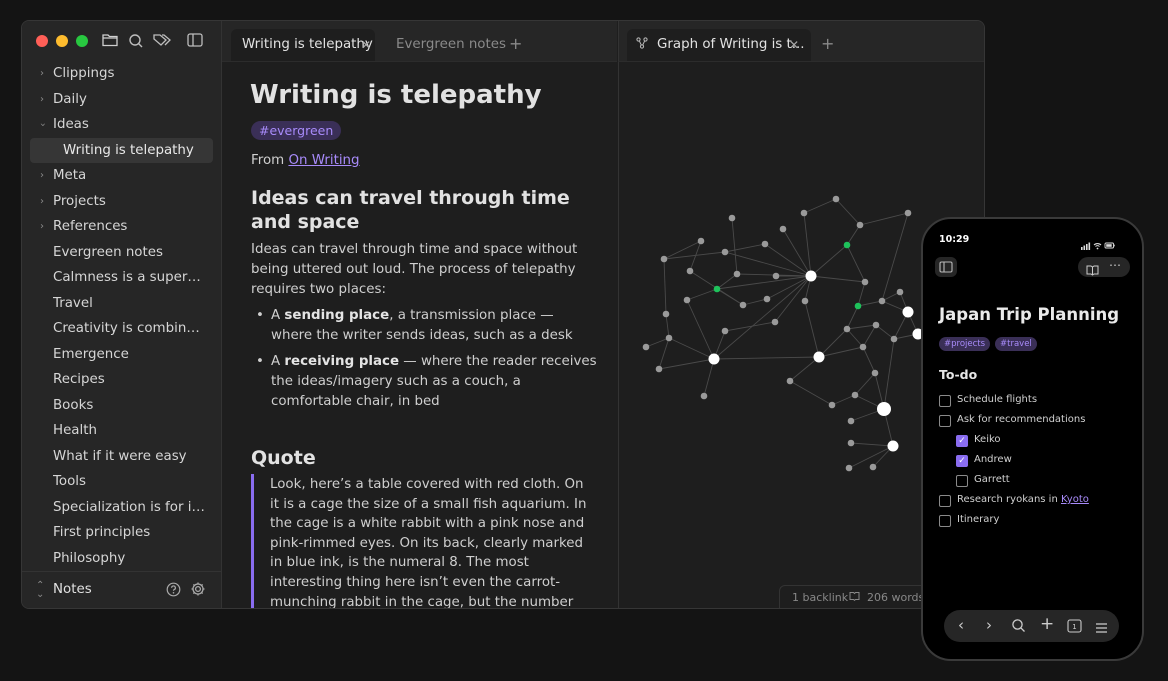  I want to click on help-icon, so click(173, 591).